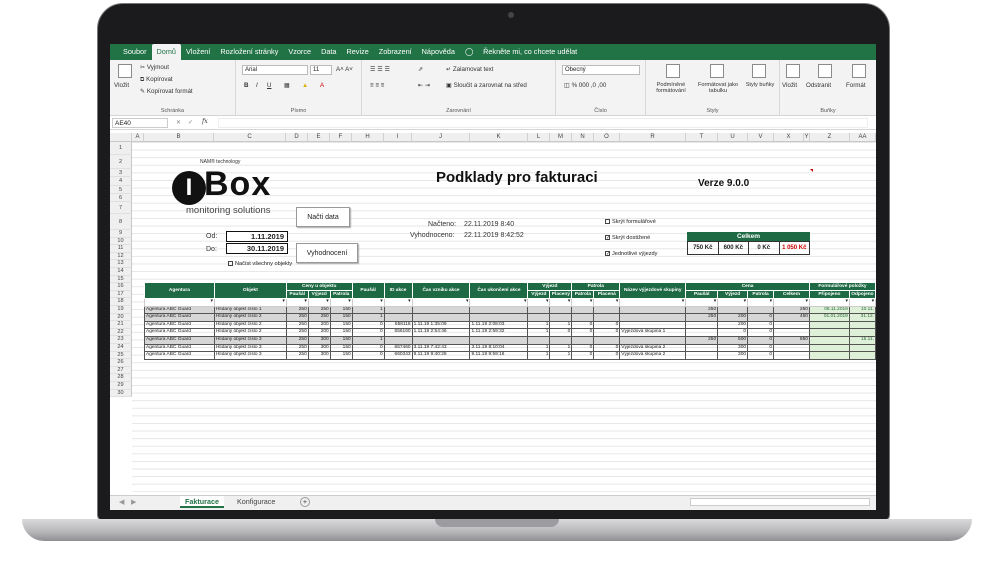  I want to click on font-grow-icon: A˄ A˅, so click(344, 69).